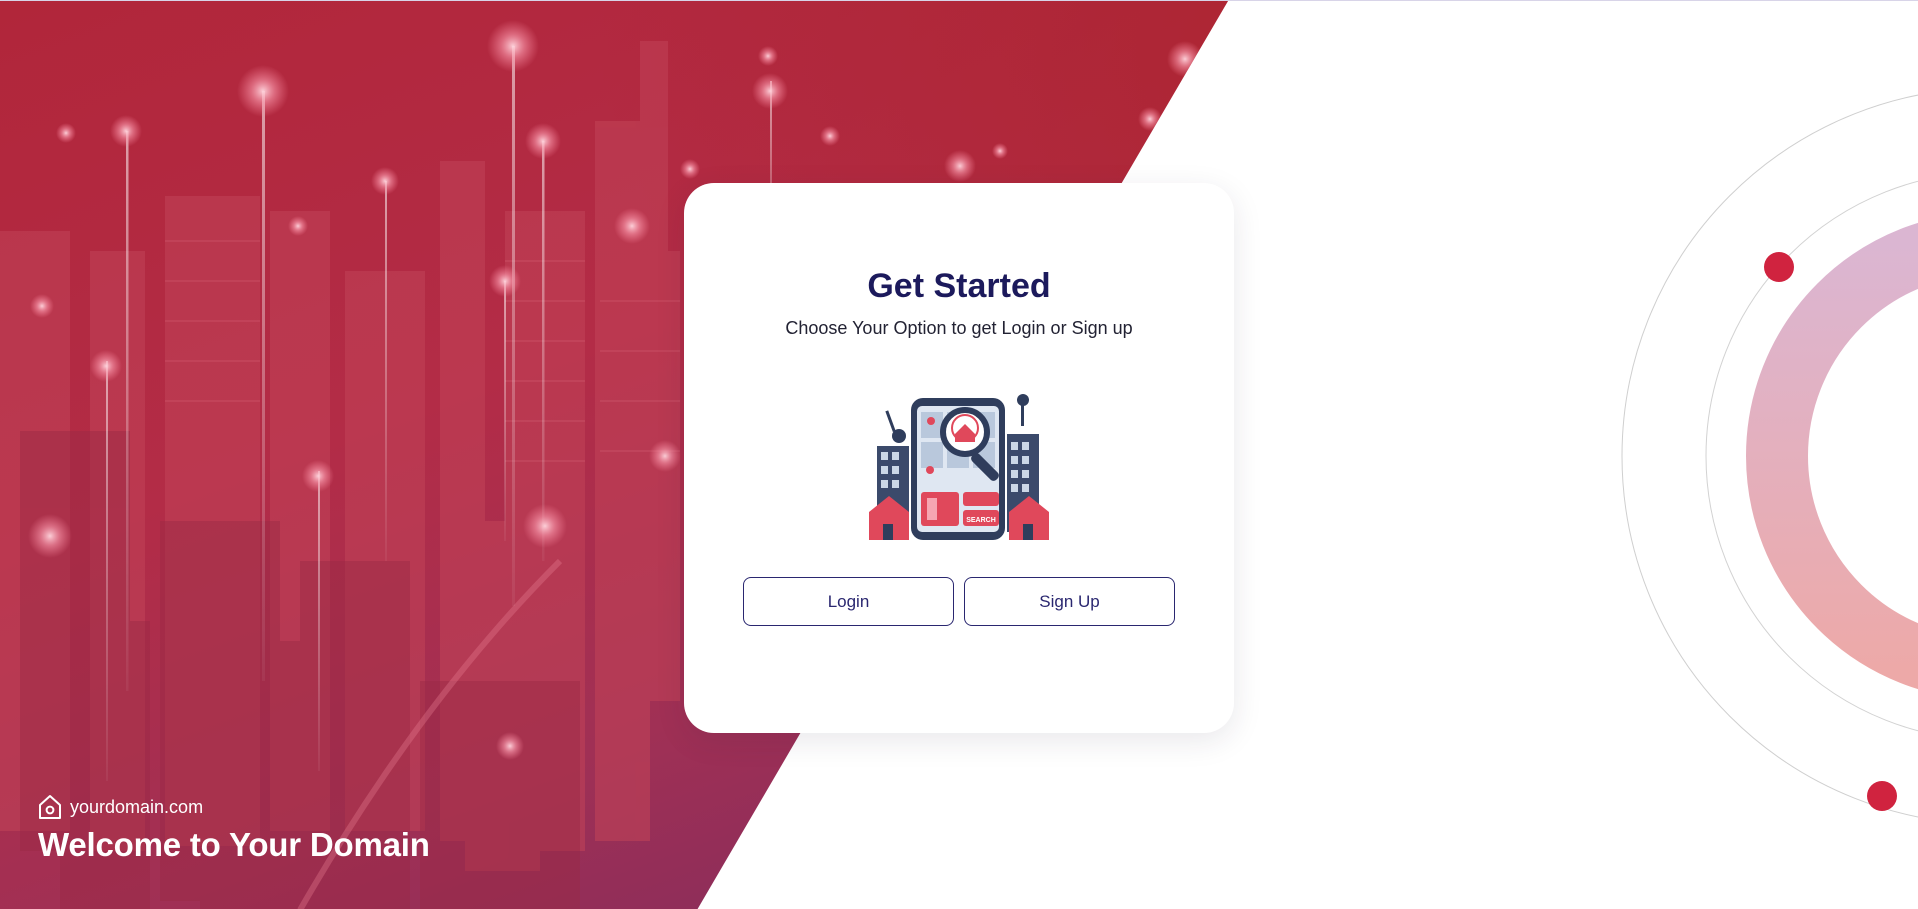 The height and width of the screenshot is (909, 1918). What do you see at coordinates (981, 520) in the screenshot?
I see `svg-text: SEARCH` at bounding box center [981, 520].